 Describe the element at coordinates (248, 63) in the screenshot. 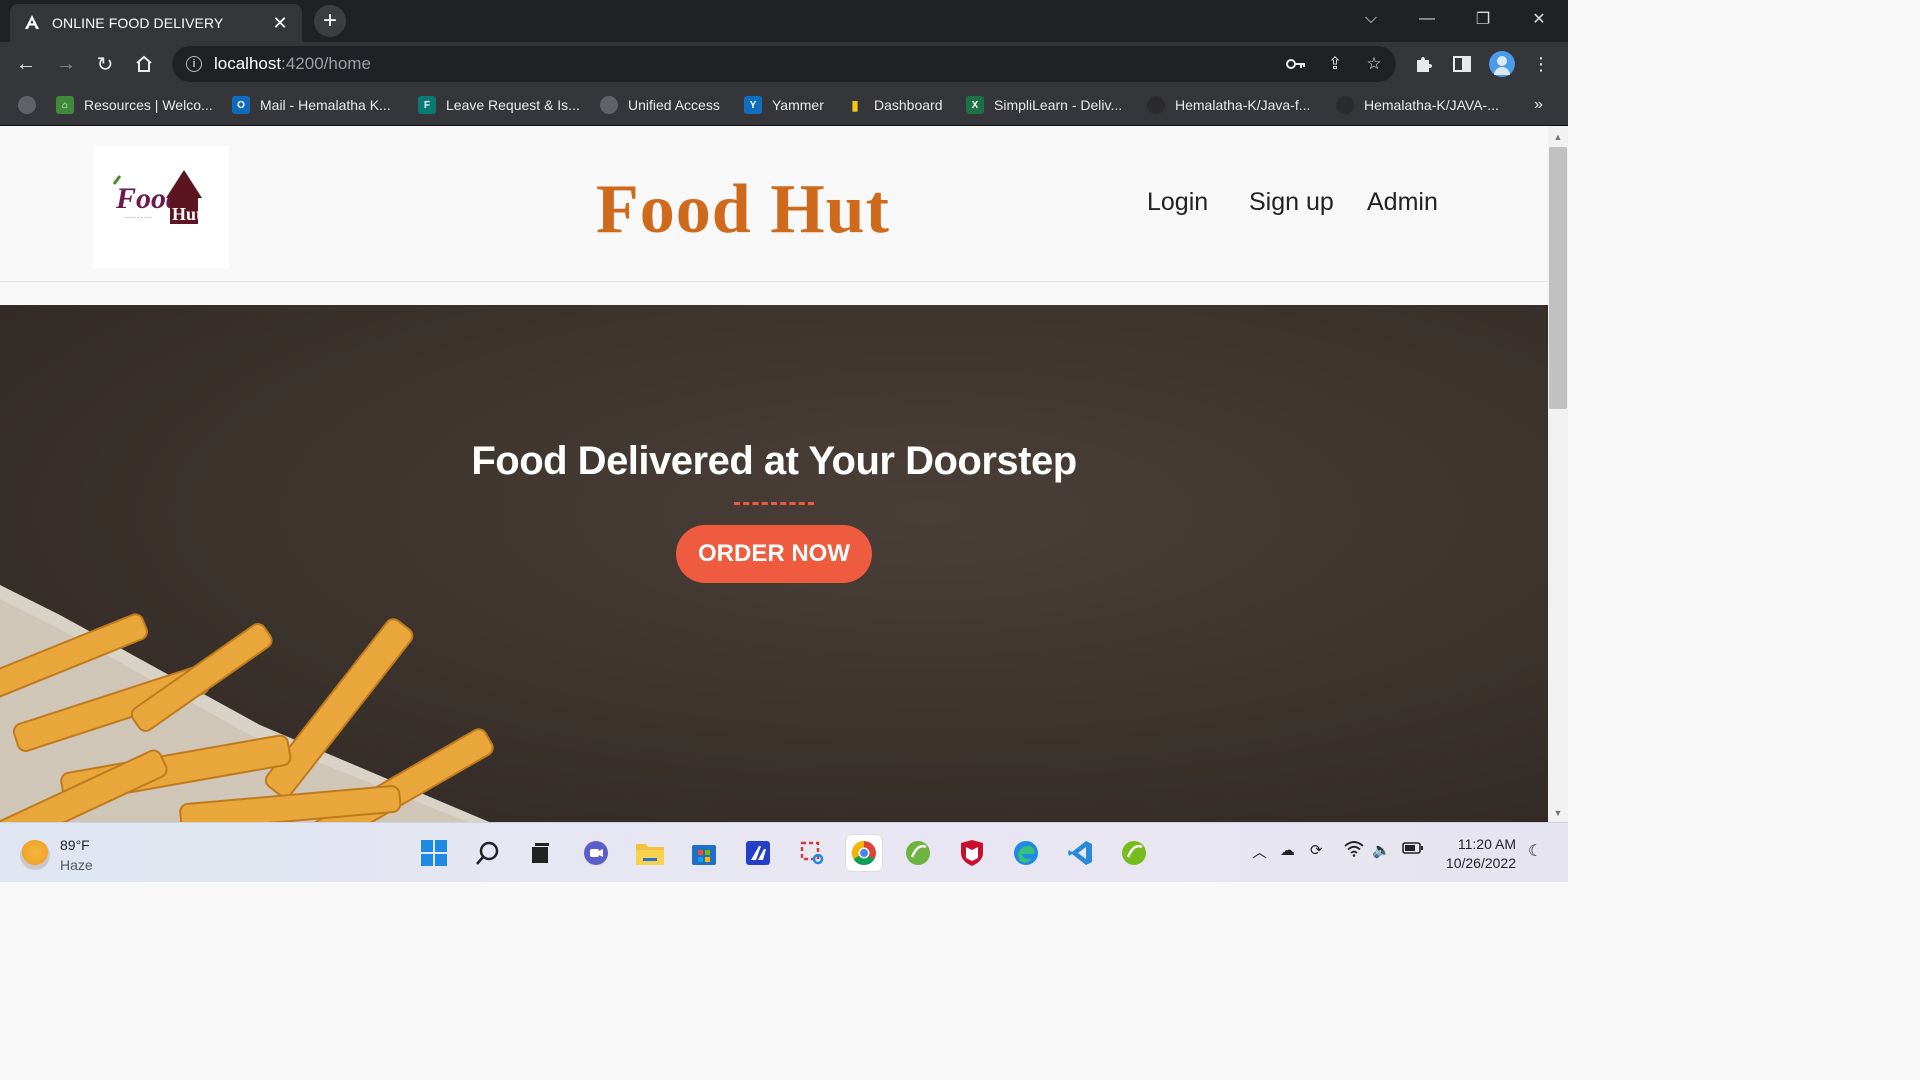

I see `url-host: localhost` at that location.